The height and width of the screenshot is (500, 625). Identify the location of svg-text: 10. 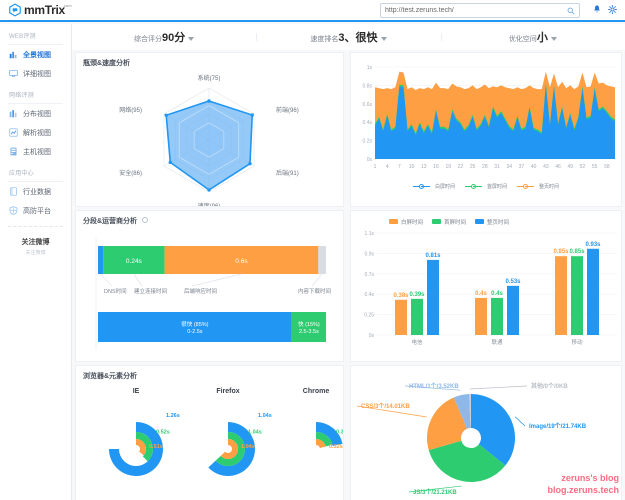
(412, 167).